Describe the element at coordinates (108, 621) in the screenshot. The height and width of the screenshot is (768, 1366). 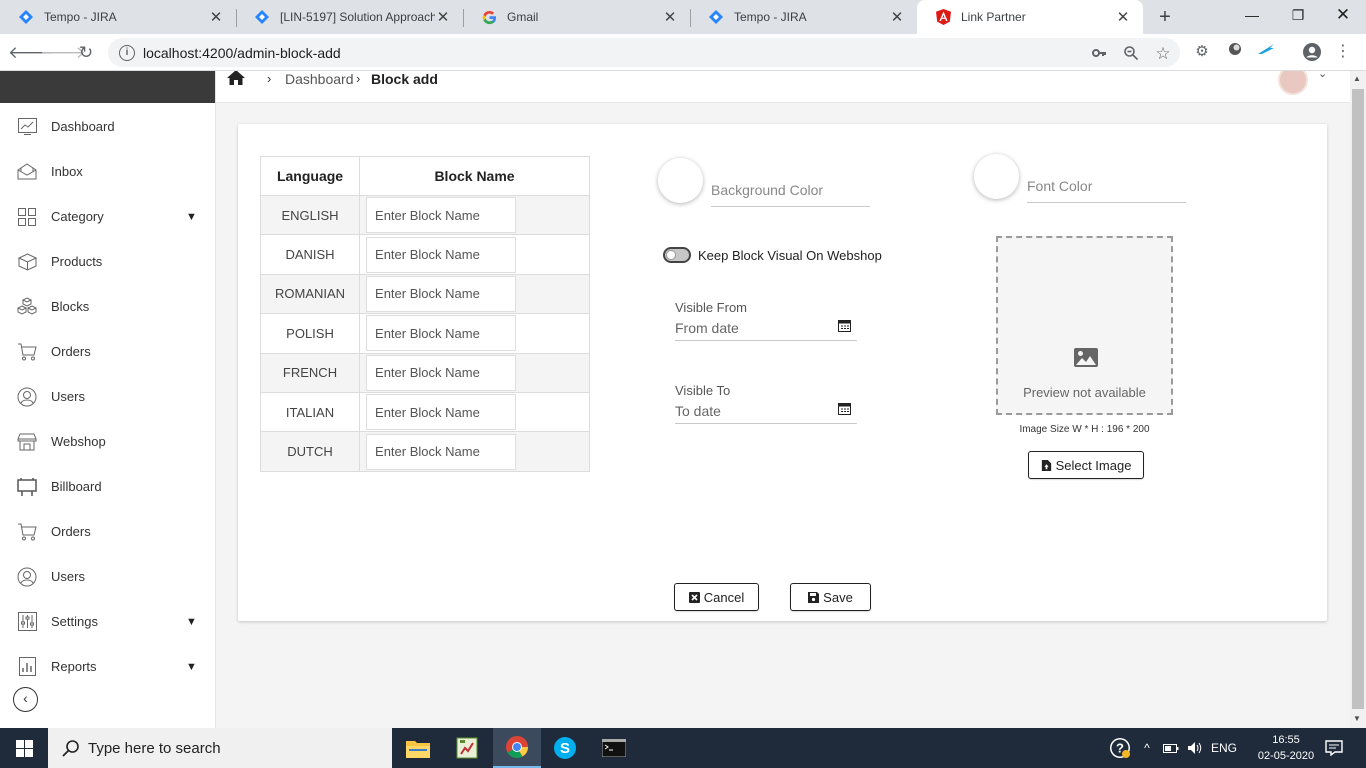
I see `sidebar-item-settings: Settings ▼` at that location.